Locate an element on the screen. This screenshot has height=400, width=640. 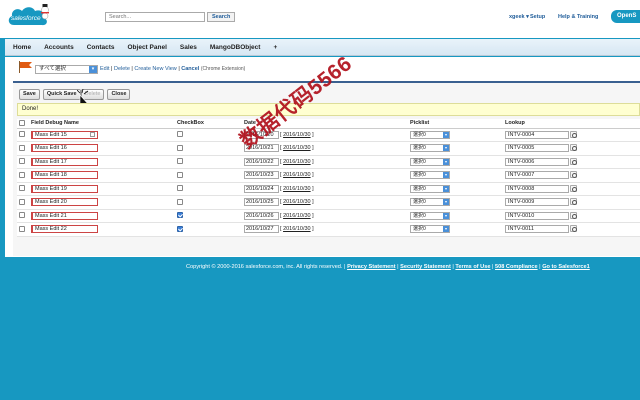
chevron-down-icon: ▾ is located at coordinates (446, 134).